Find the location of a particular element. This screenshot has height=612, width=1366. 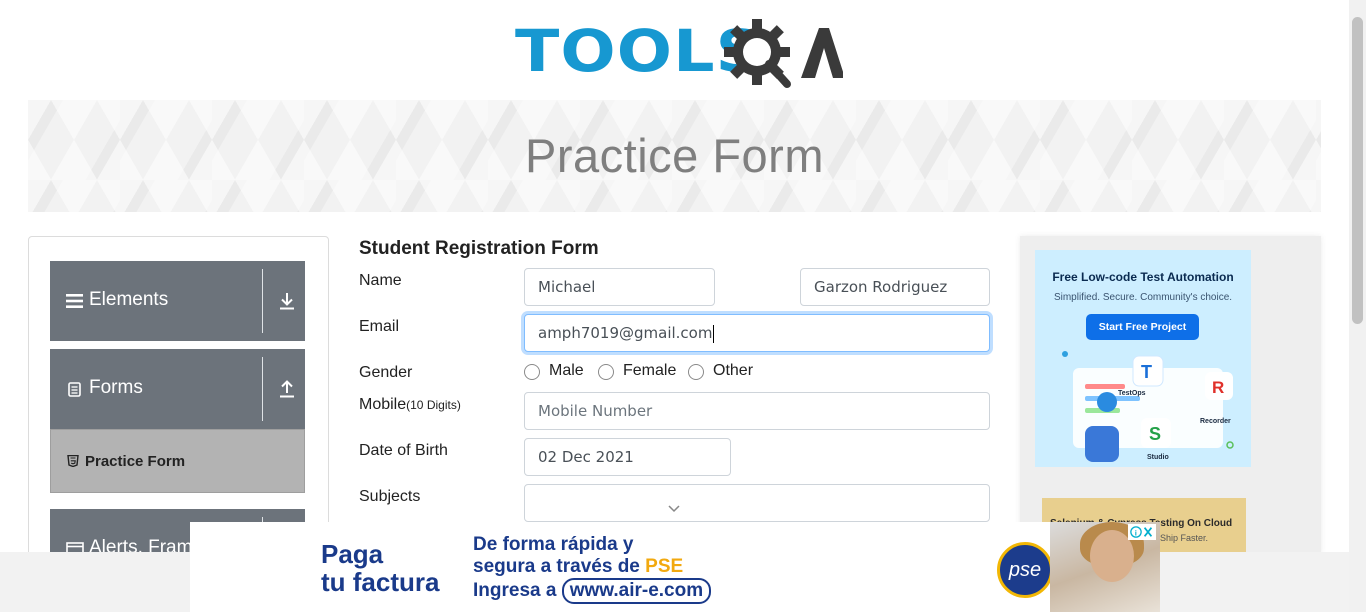

text-caret is located at coordinates (714, 333).